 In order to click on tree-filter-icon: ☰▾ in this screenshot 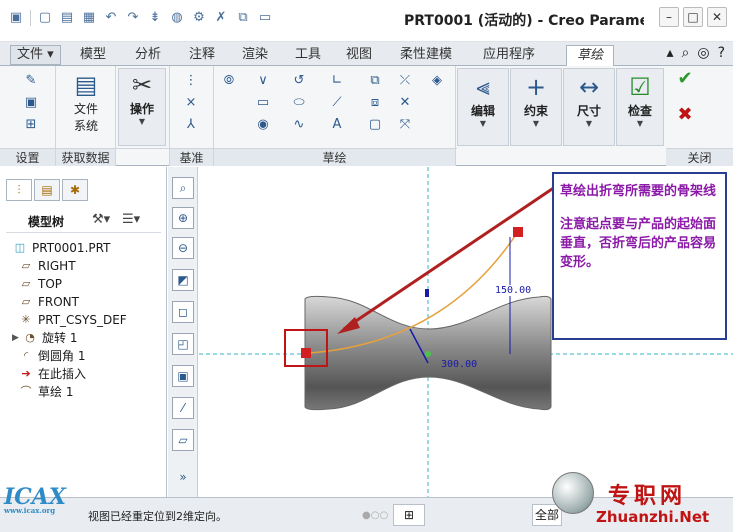, I will do `click(131, 219)`.